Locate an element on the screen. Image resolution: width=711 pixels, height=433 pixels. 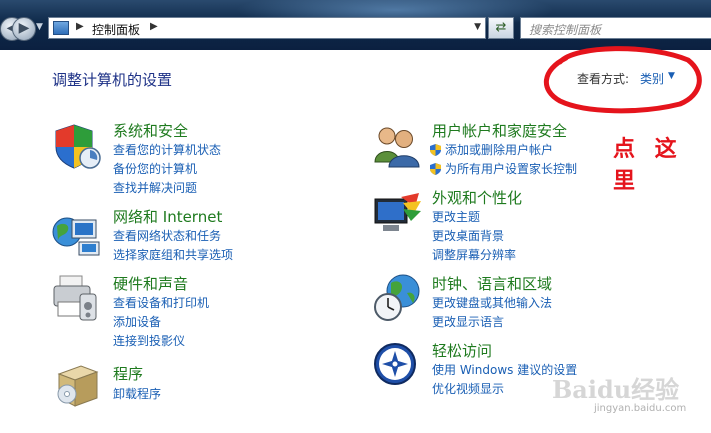
link-label: 为所有用户设置家长控制 is located at coordinates (511, 169).